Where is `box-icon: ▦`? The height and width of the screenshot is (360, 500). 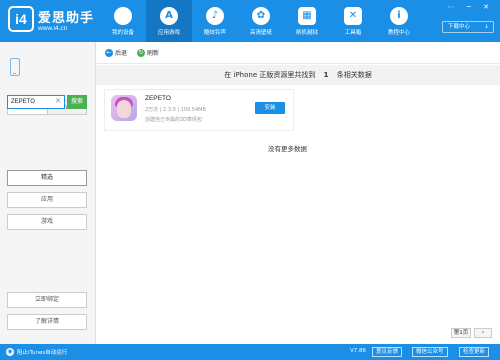
box-icon: ▦ is located at coordinates (307, 16).